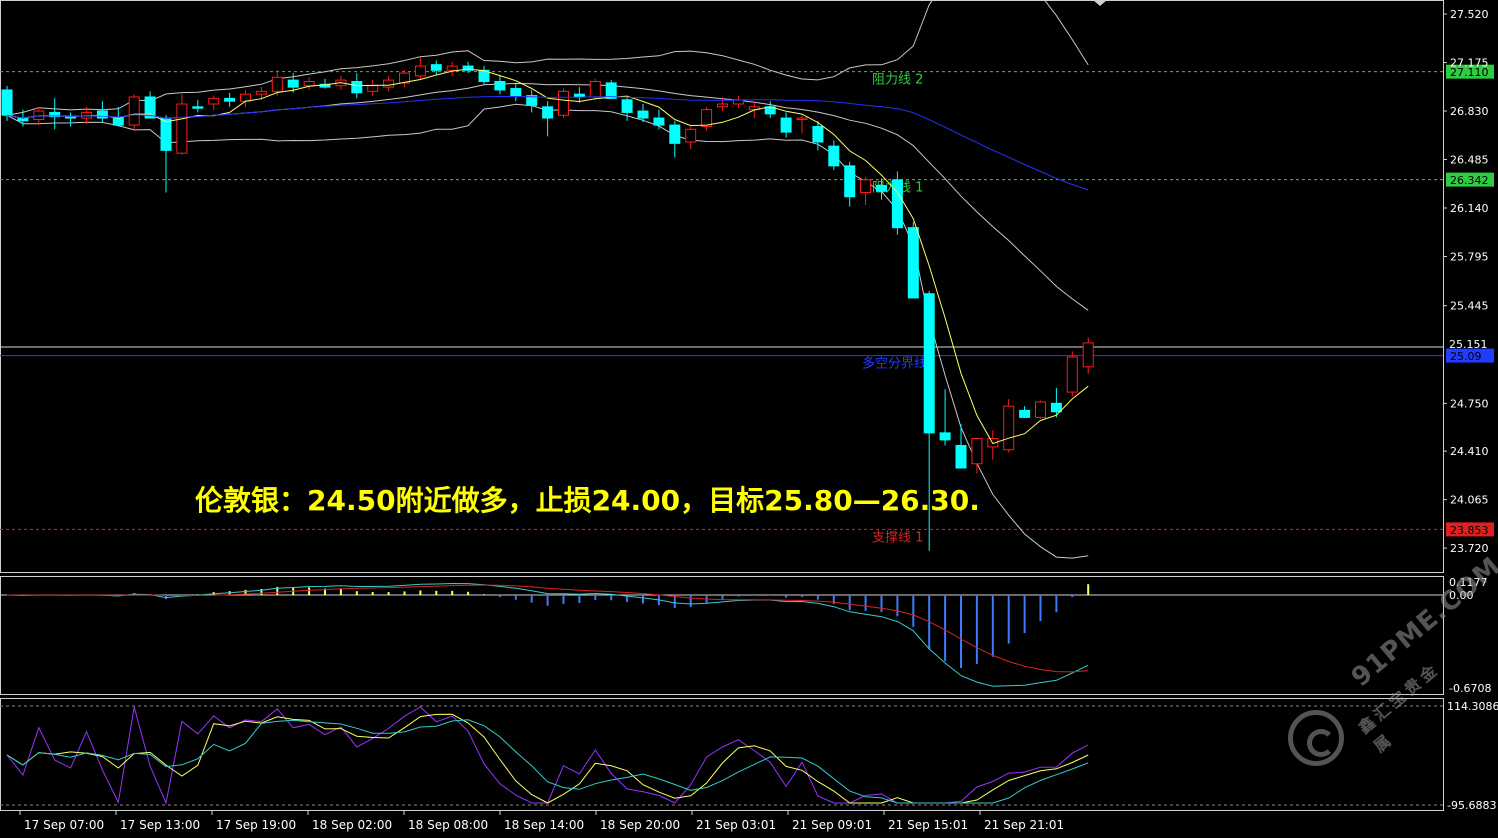  Describe the element at coordinates (1469, 14) in the screenshot. I see `y-tick-label: 27.520` at that location.